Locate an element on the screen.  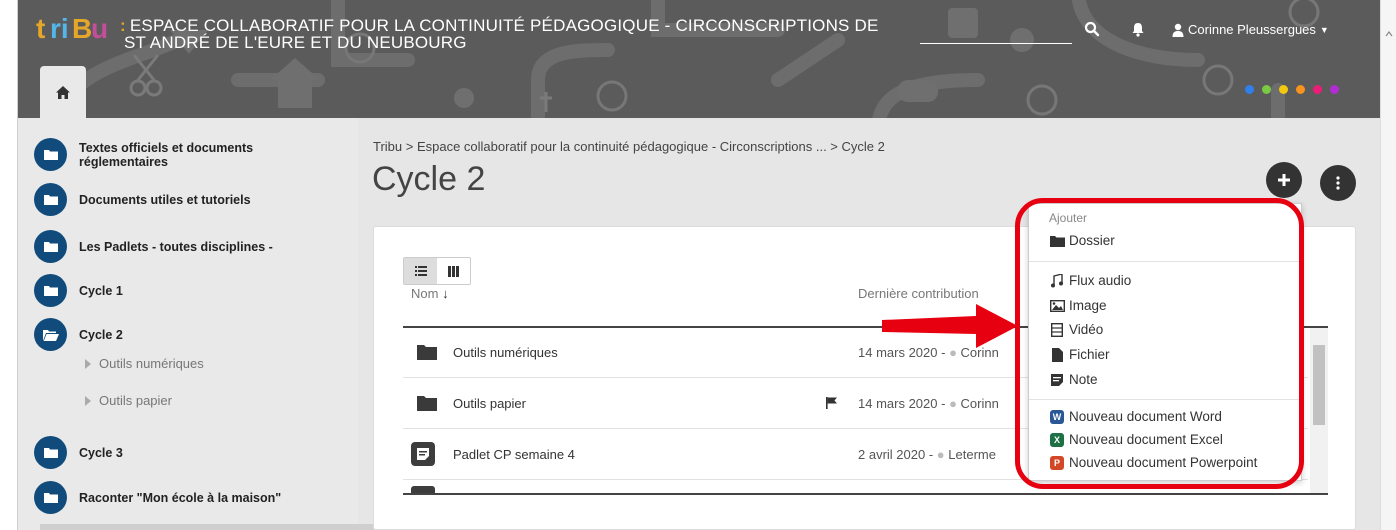
sidebar-item-raconter: Raconter "Mon école à la maison" is located at coordinates (157, 497).